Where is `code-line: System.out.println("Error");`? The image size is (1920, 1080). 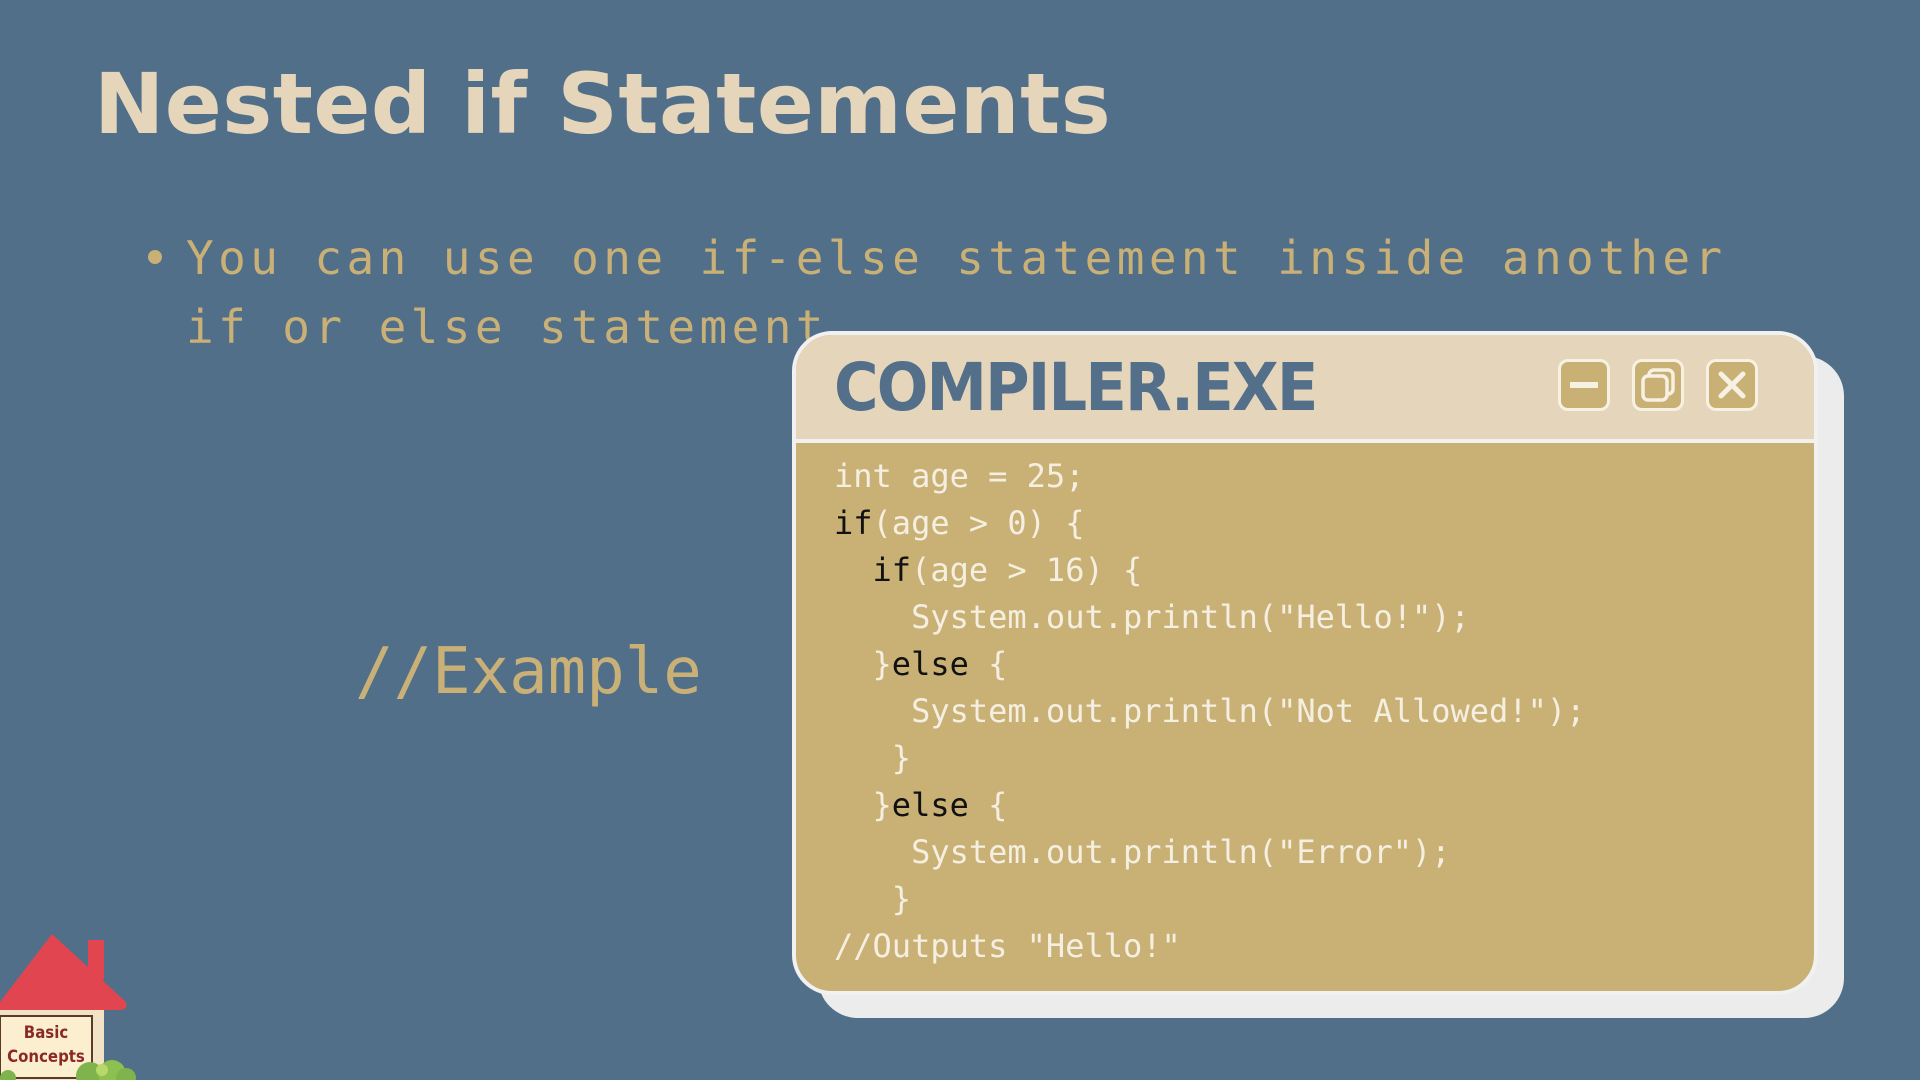
code-line: System.out.println("Error"); is located at coordinates (1209, 852).